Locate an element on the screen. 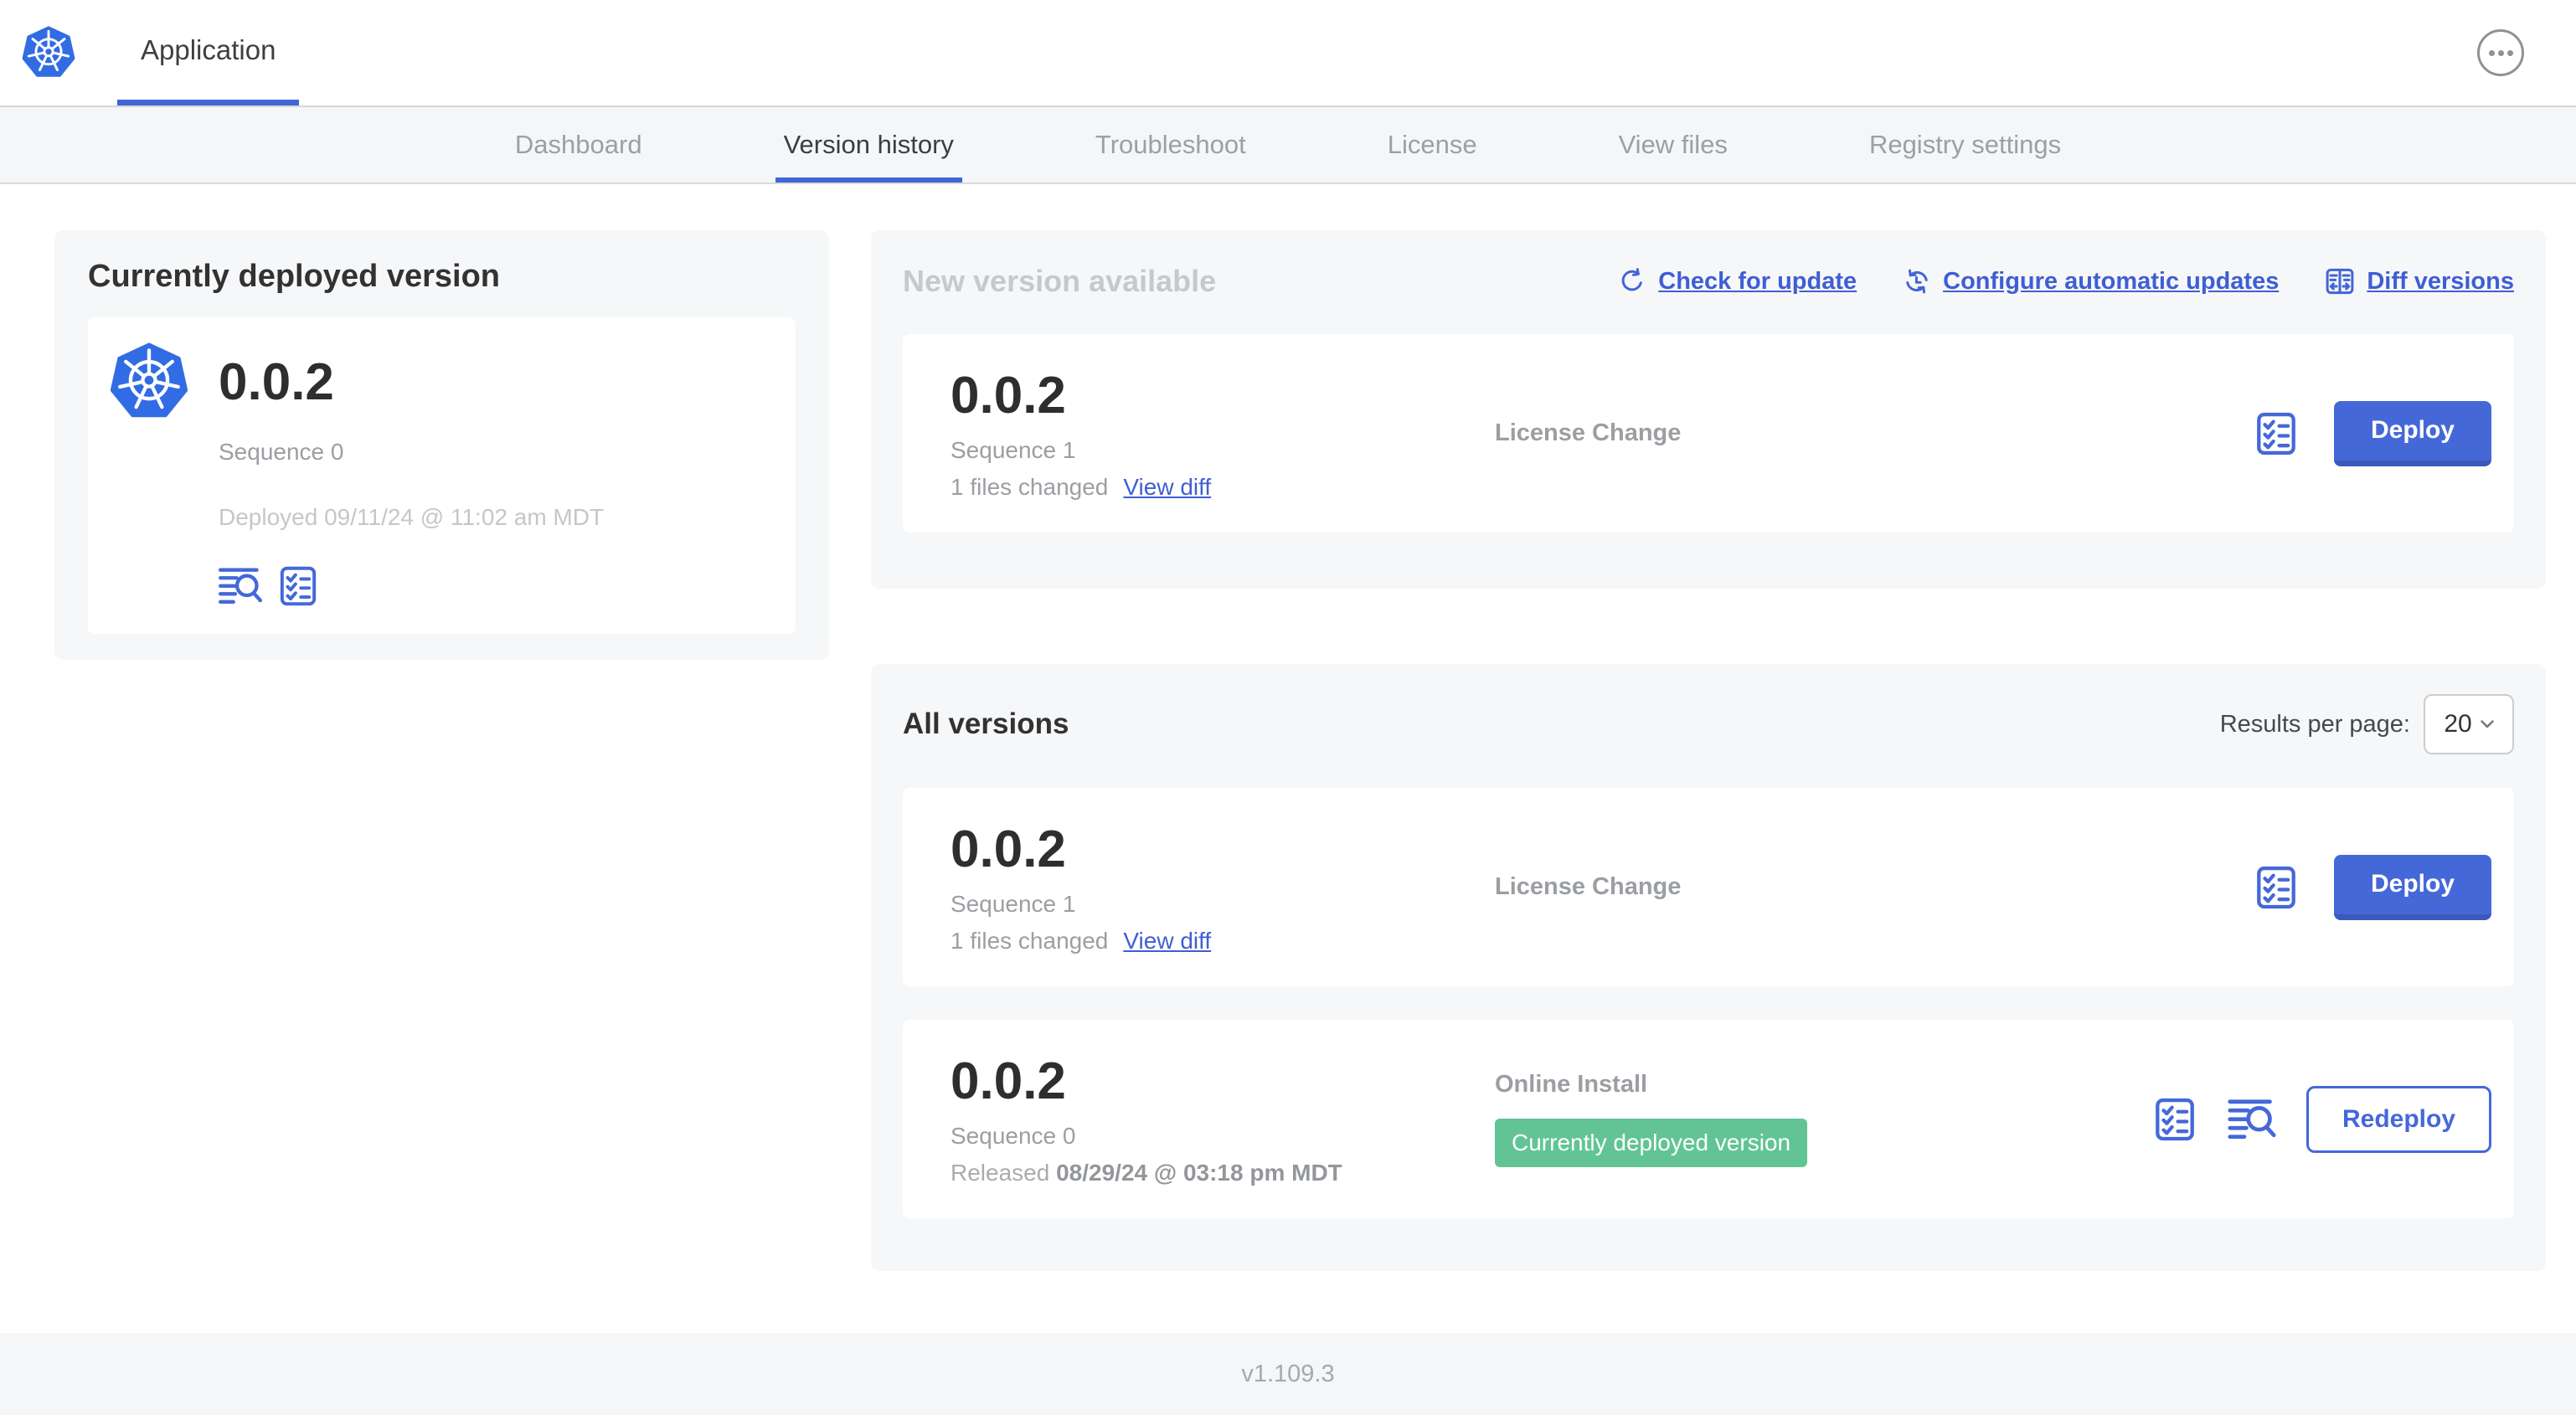  app-footer: v1.109.3 is located at coordinates (1288, 1374).